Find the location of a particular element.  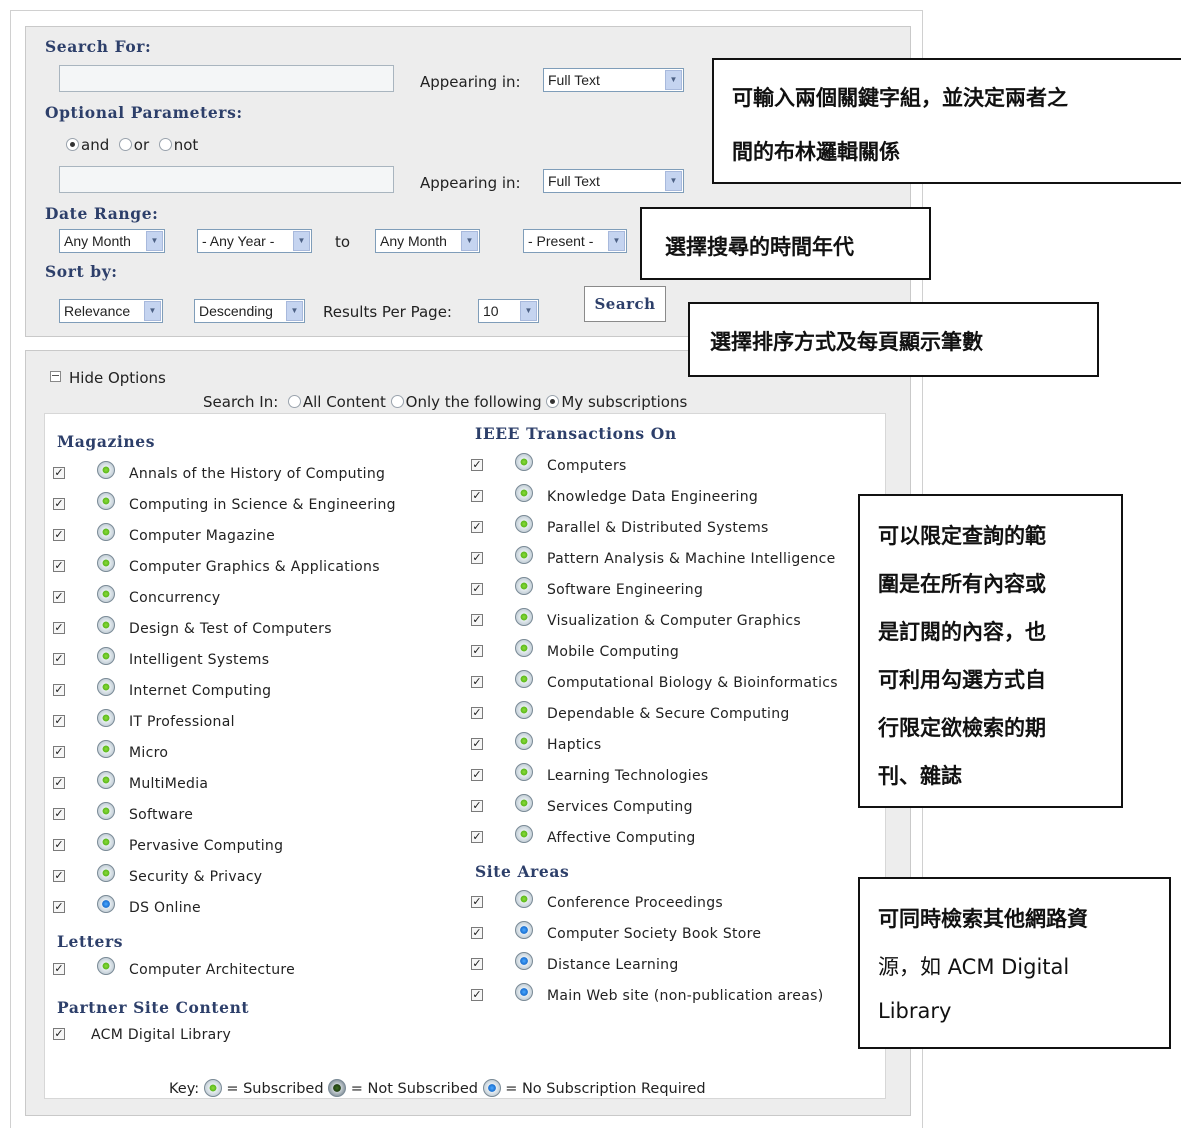

results-per-page-label: Results Per Page: is located at coordinates (387, 312).